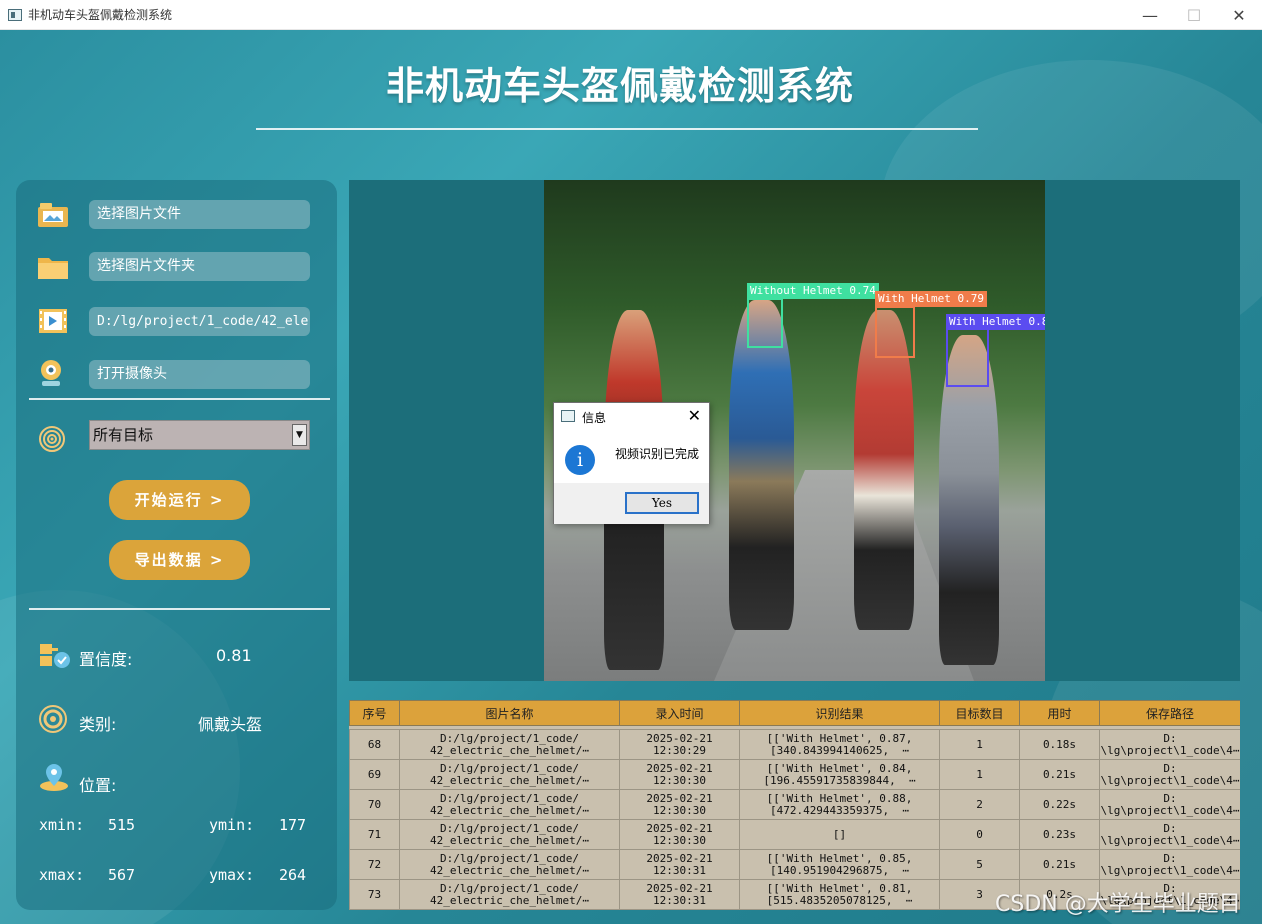 The width and height of the screenshot is (1262, 924). I want to click on dialog-footer: Yes, so click(631, 503).